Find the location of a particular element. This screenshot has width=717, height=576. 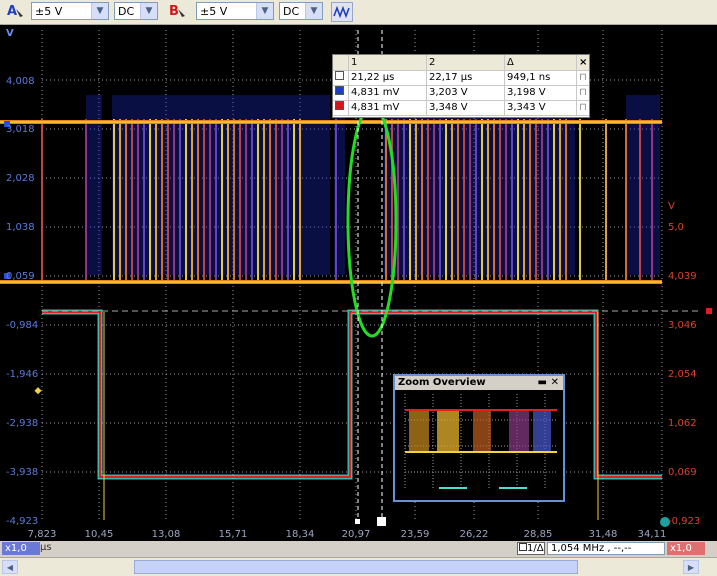

header-cell is located at coordinates (341, 62).